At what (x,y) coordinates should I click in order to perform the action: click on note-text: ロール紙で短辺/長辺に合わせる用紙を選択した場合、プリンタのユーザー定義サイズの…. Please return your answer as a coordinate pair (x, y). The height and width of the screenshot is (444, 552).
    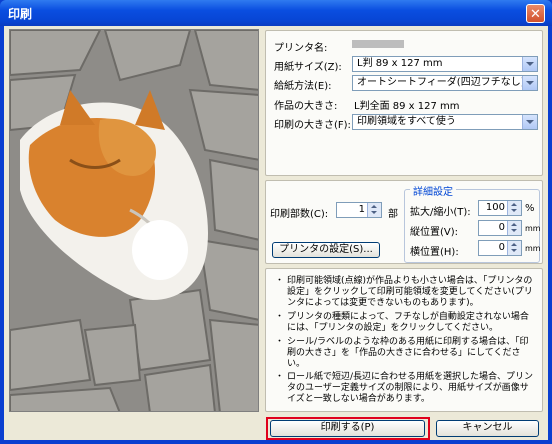
    Looking at the image, I should click on (410, 388).